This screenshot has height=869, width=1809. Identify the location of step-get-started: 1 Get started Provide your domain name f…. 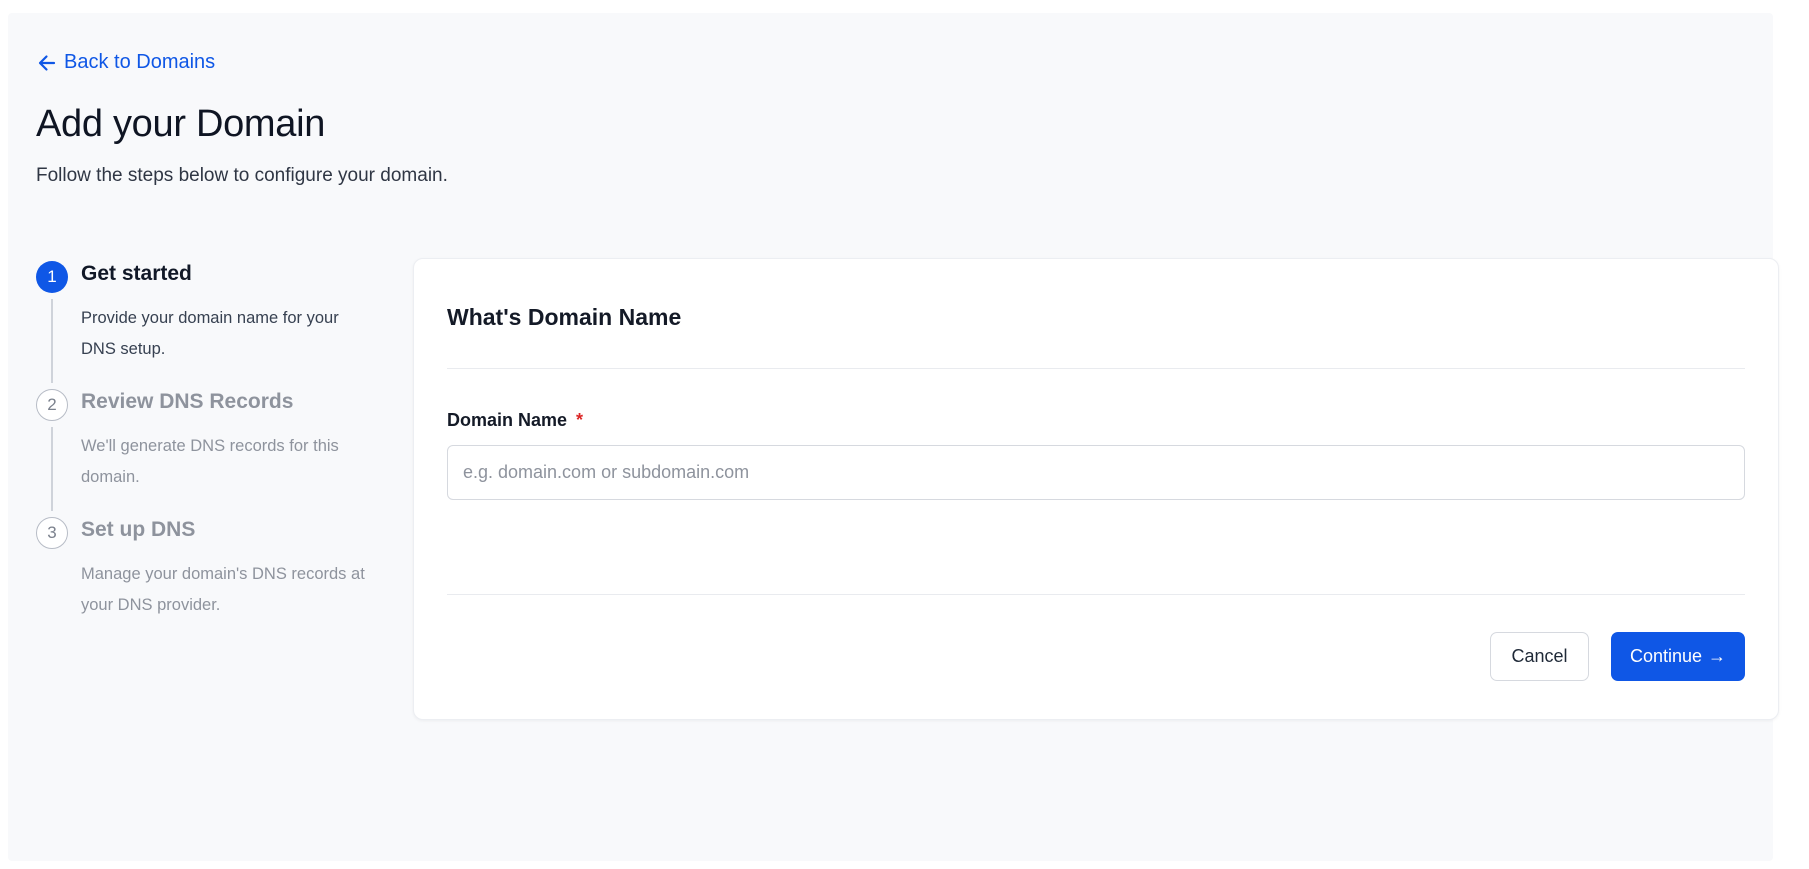
(206, 325).